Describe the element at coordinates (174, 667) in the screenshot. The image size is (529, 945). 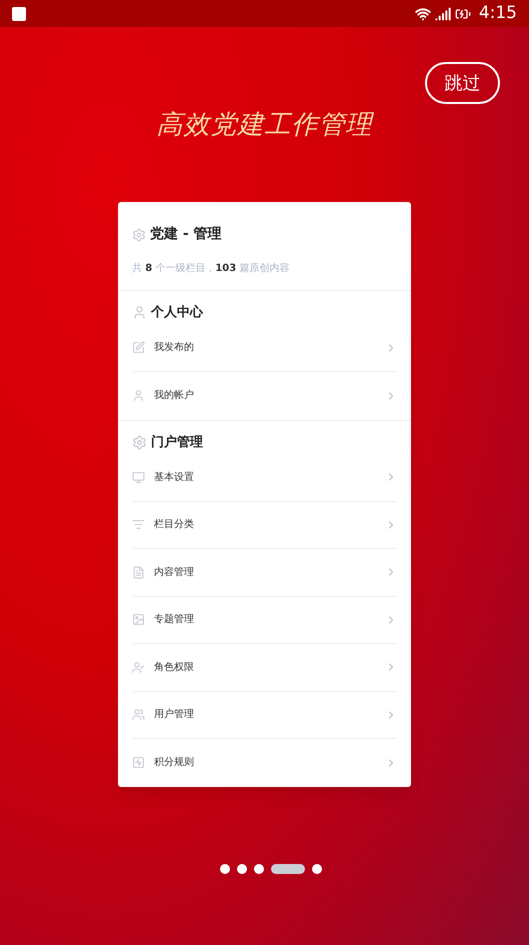
I see `menu-item-label: 角色权限` at that location.